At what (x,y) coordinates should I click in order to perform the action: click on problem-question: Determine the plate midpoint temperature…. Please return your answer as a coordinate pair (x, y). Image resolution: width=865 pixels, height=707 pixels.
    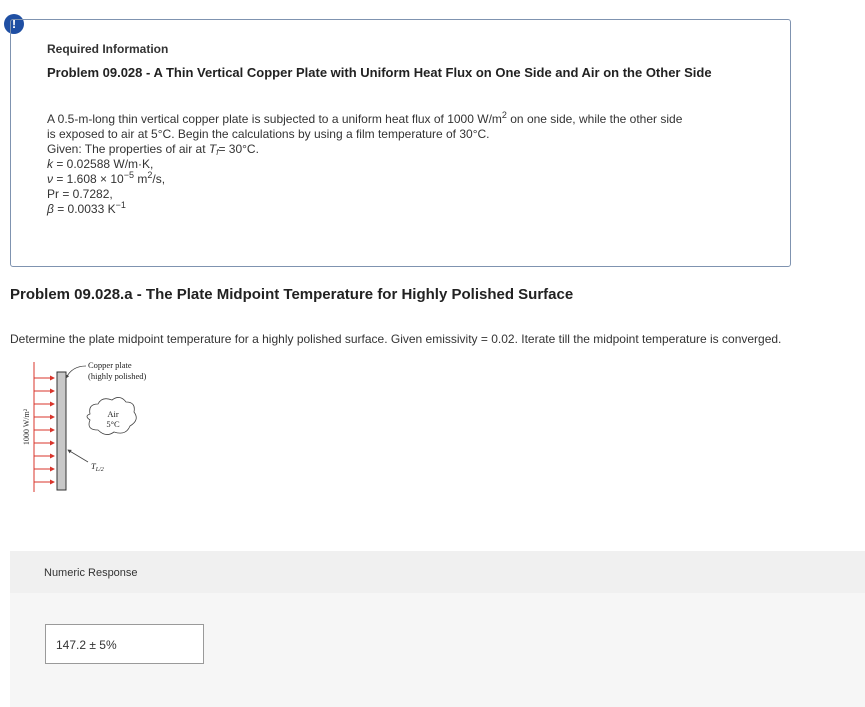
    Looking at the image, I should click on (396, 339).